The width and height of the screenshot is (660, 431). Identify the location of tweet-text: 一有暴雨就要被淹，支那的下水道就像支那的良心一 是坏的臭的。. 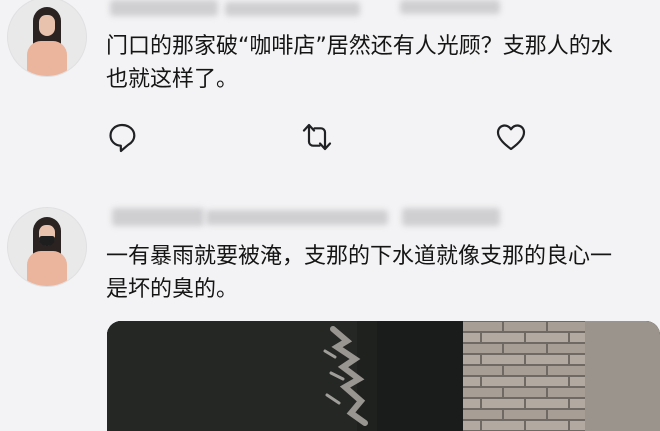
(383, 273).